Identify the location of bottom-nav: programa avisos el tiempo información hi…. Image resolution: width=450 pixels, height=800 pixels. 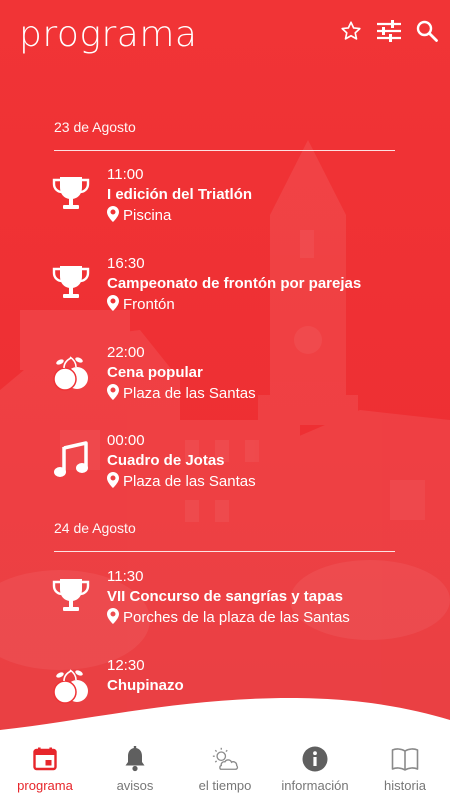
(225, 770).